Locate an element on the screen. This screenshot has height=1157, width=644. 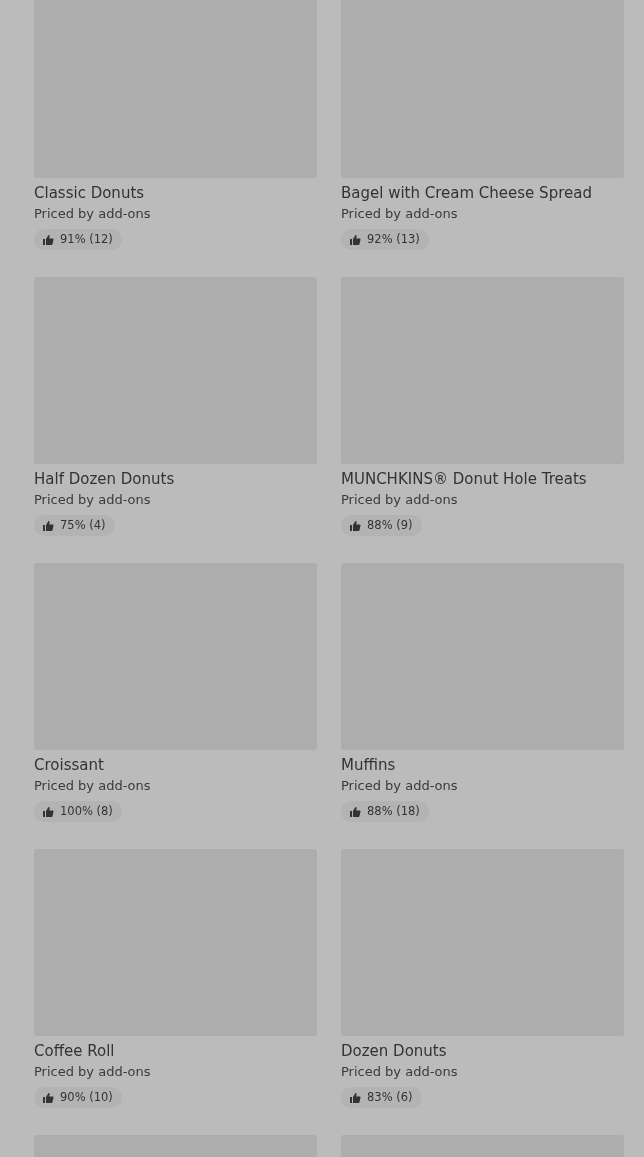
rating-text: 92% (13) is located at coordinates (393, 239).